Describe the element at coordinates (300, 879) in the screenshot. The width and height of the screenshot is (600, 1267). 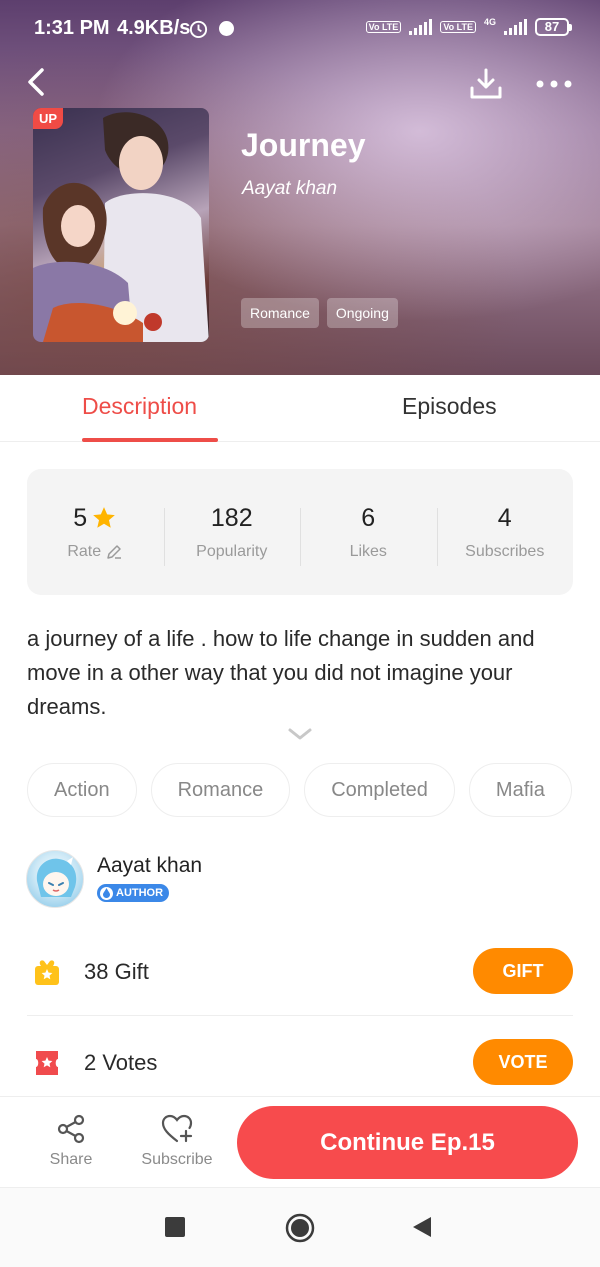
I see `author-row: Aayat khan AUTHOR` at that location.